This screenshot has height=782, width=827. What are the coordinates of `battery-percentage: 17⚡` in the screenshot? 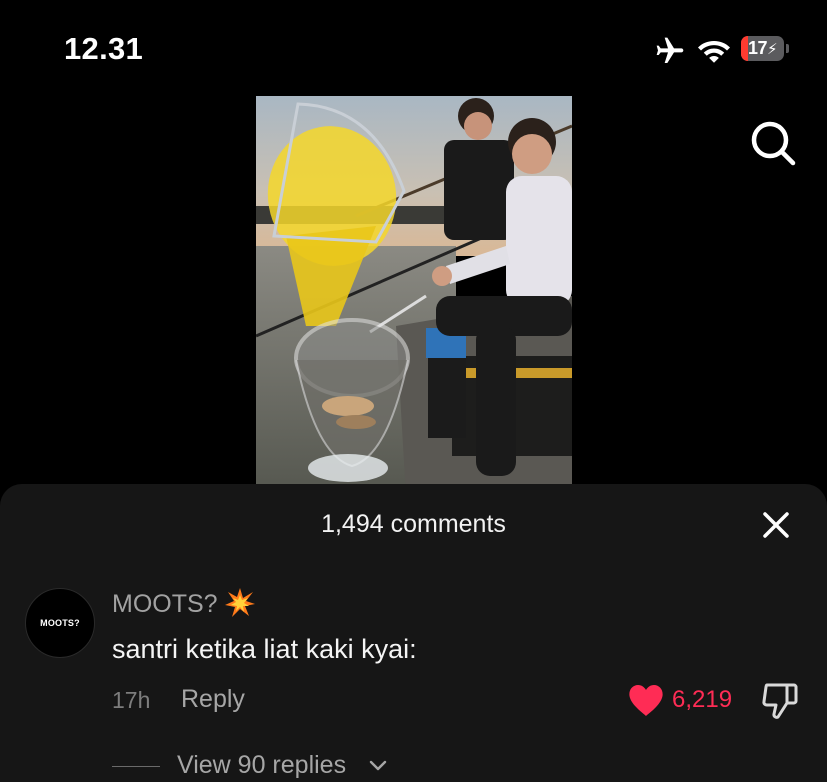 It's located at (762, 48).